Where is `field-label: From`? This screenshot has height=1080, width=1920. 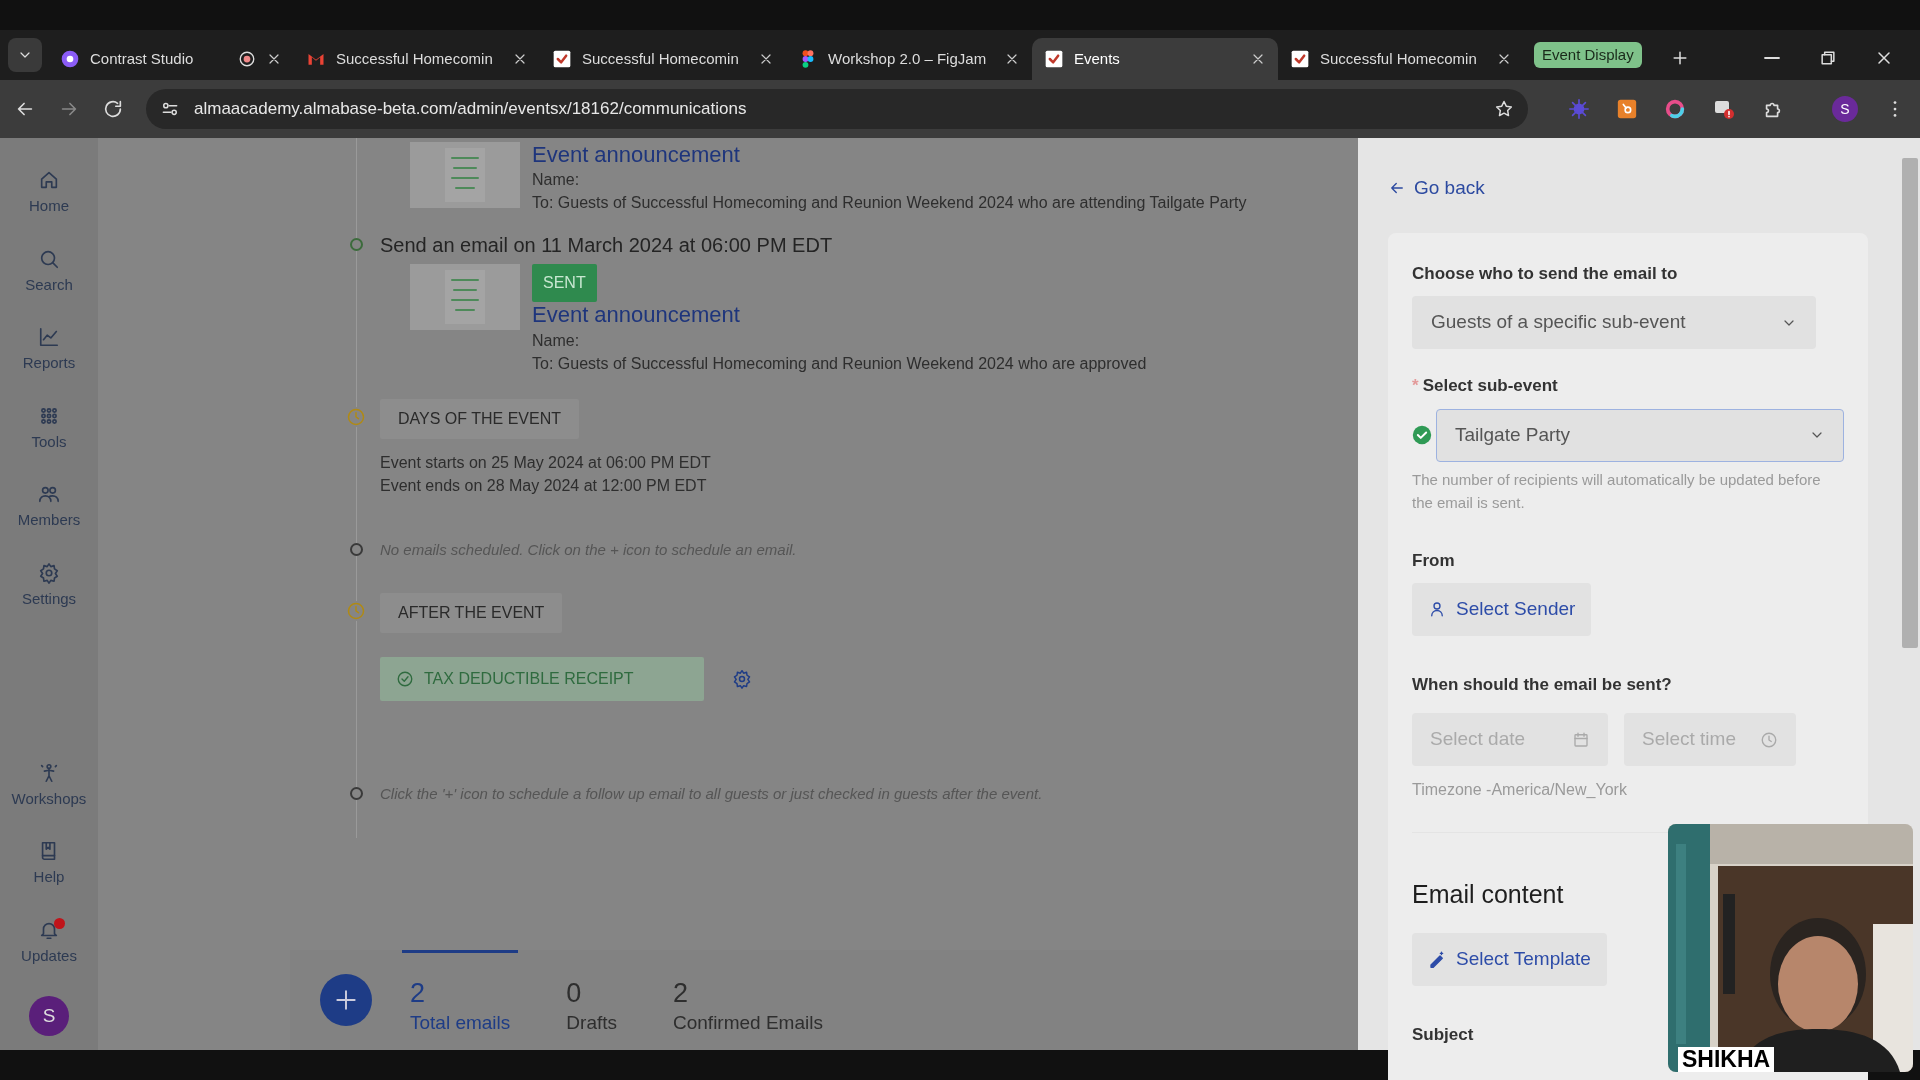
field-label: From is located at coordinates (1434, 560).